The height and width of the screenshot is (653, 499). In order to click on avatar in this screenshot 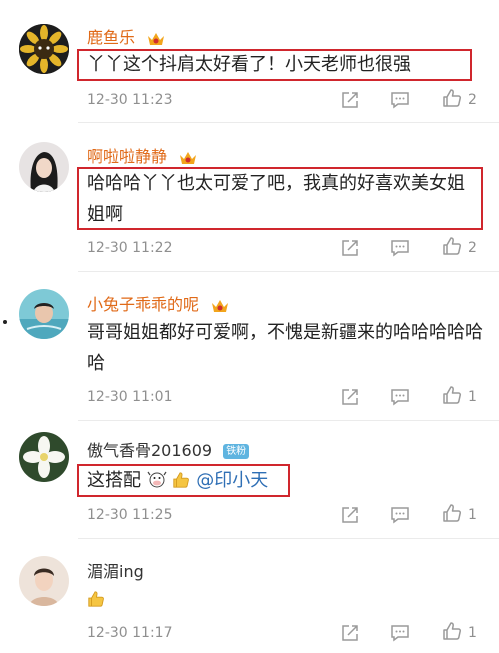, I will do `click(44, 581)`.